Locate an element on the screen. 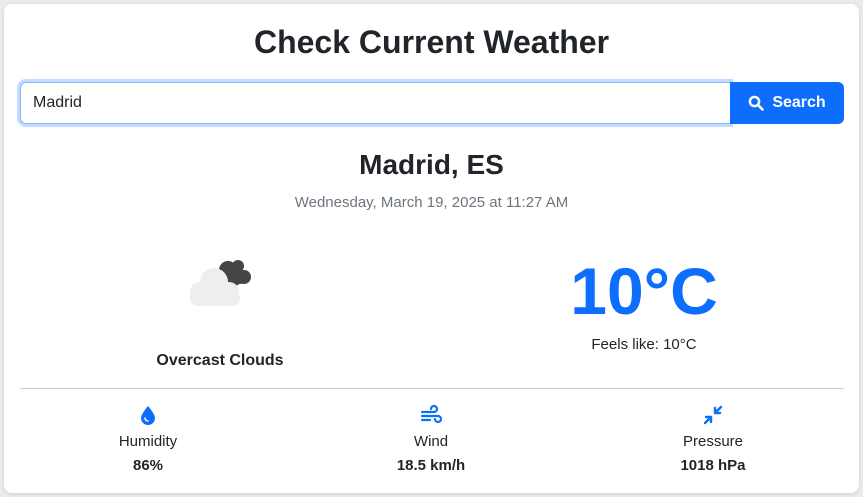 The height and width of the screenshot is (497, 863). page-title: Check Current Weather is located at coordinates (431, 42).